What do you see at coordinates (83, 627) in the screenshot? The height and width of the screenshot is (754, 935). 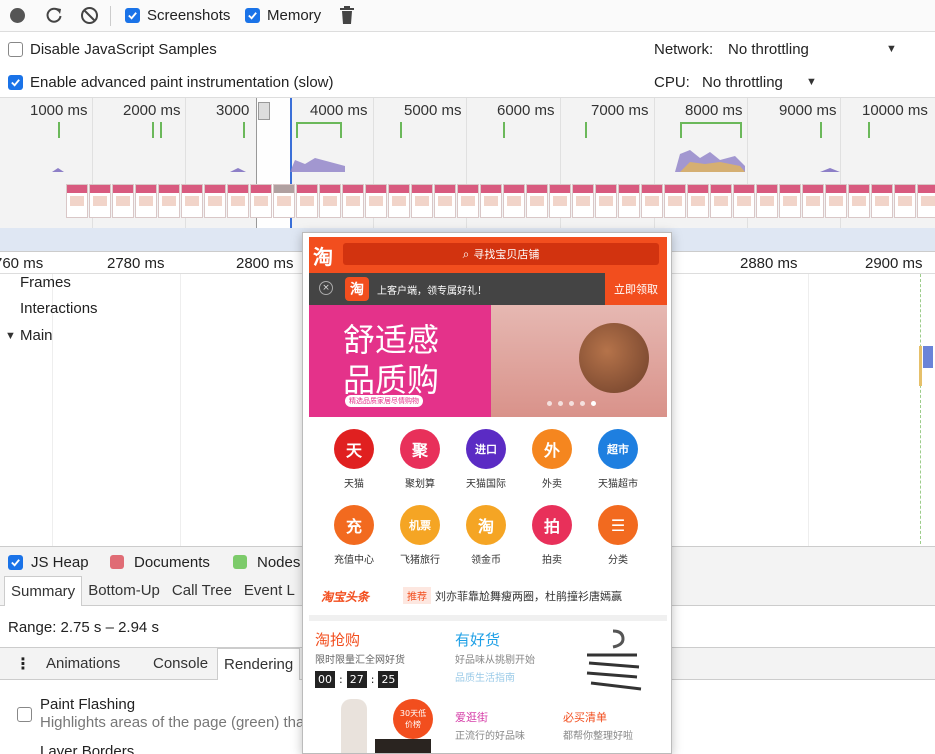 I see `range-text: Range: 2.75 s – 2.94 s` at bounding box center [83, 627].